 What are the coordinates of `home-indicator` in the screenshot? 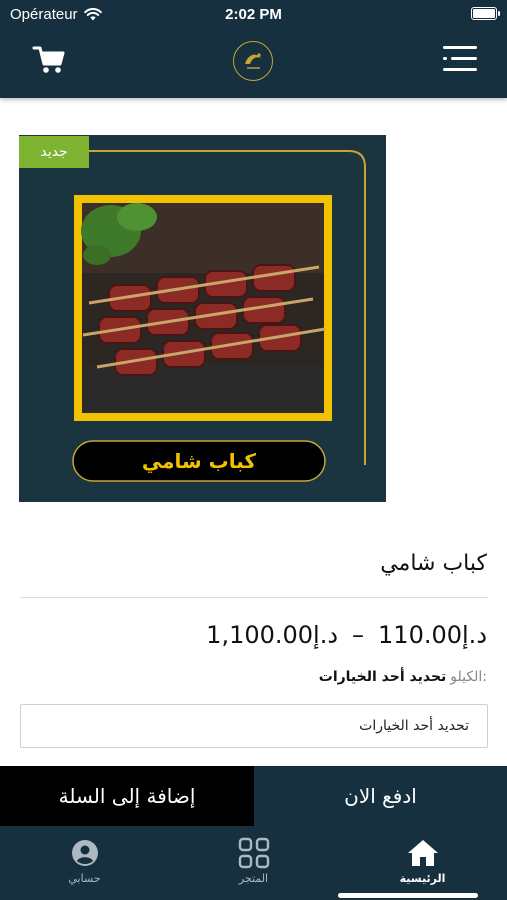 It's located at (408, 895).